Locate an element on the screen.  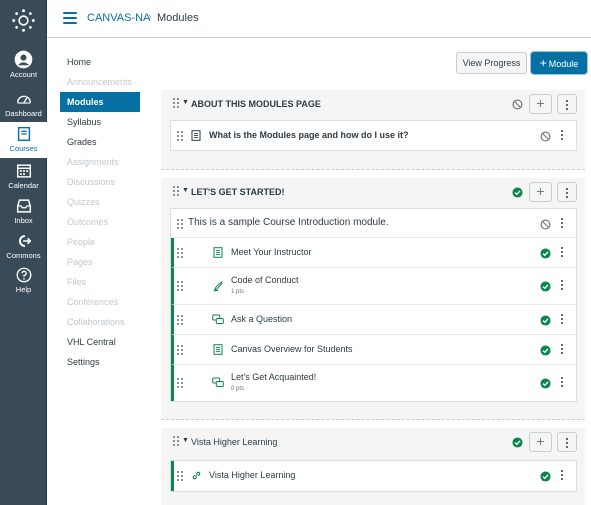
module-item-title: Meet Your Instructor is located at coordinates (271, 252).